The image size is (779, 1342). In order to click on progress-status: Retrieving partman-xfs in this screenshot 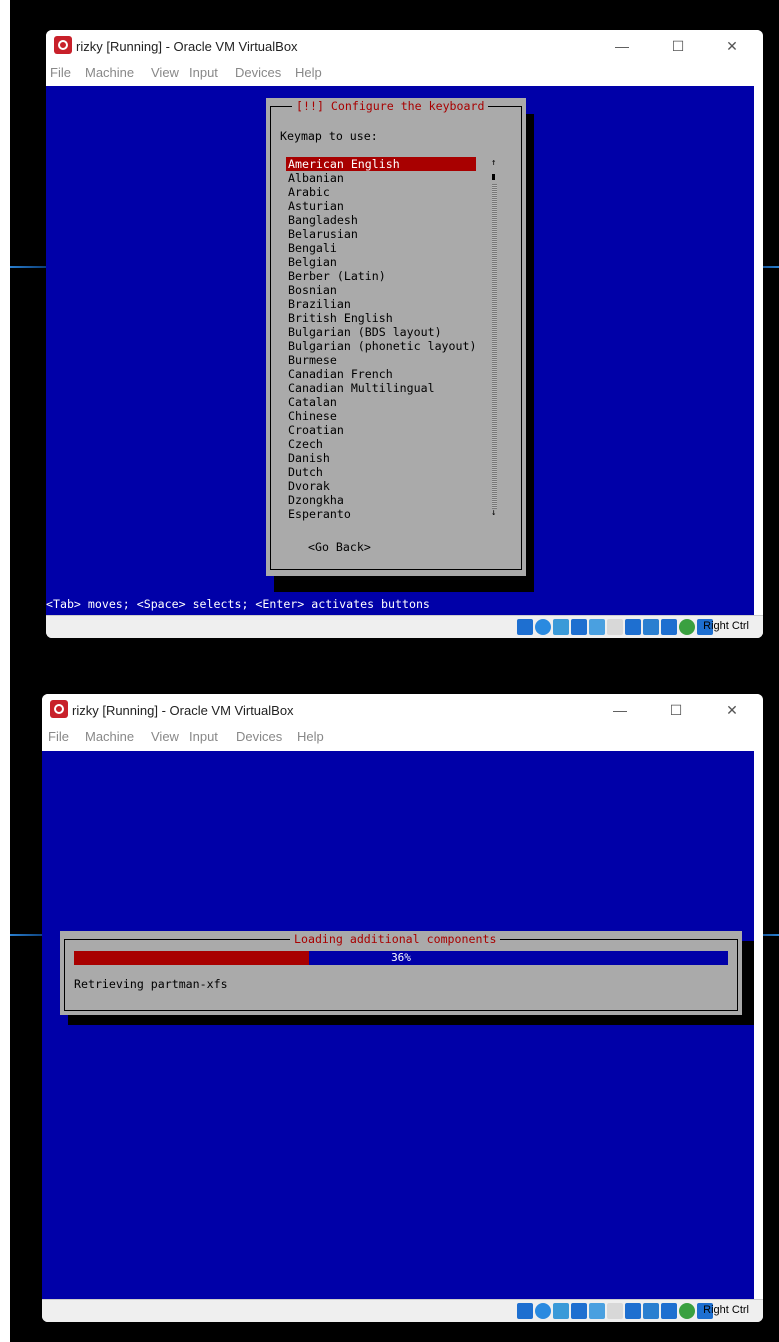, I will do `click(151, 984)`.